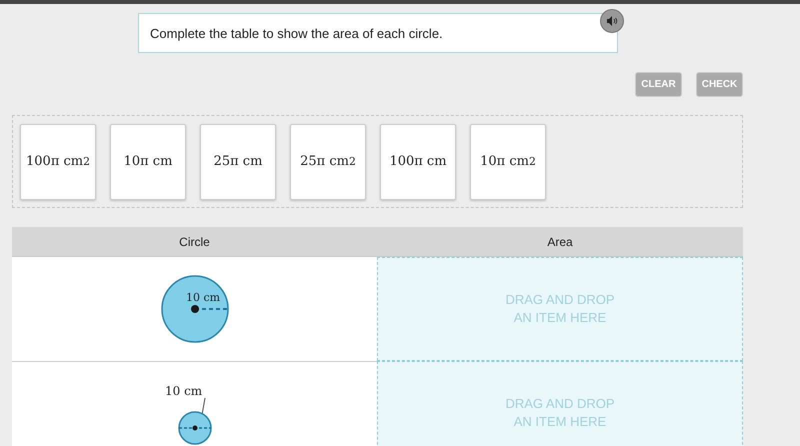  I want to click on prompt-text: Complete the table to show the area of each circle., so click(296, 33).